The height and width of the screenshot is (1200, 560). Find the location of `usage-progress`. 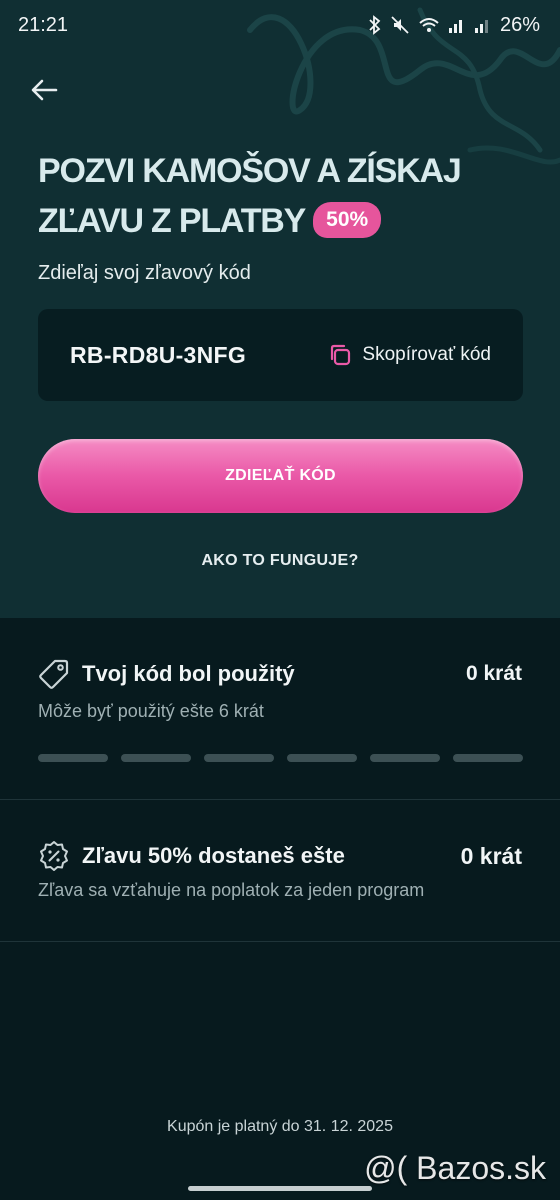

usage-progress is located at coordinates (280, 758).